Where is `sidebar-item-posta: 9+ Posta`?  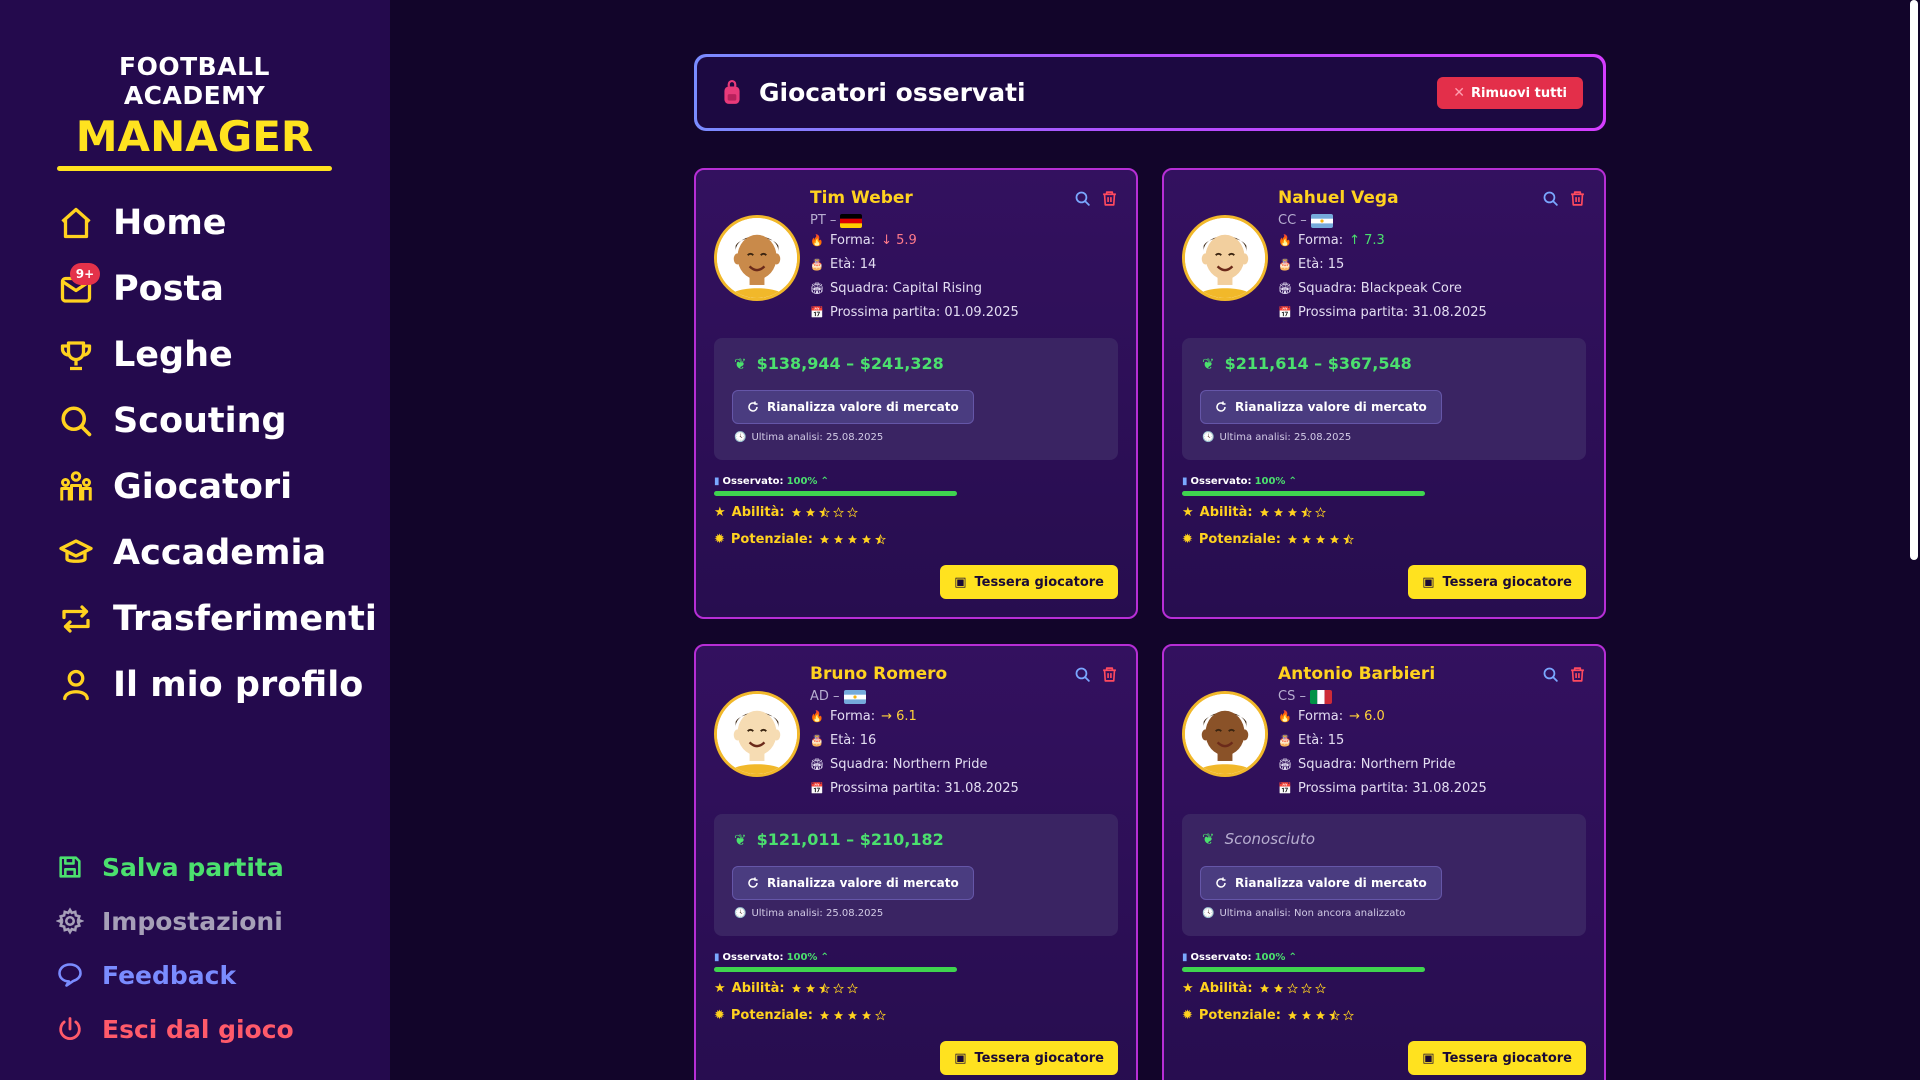
sidebar-item-posta: 9+ Posta is located at coordinates (216, 289).